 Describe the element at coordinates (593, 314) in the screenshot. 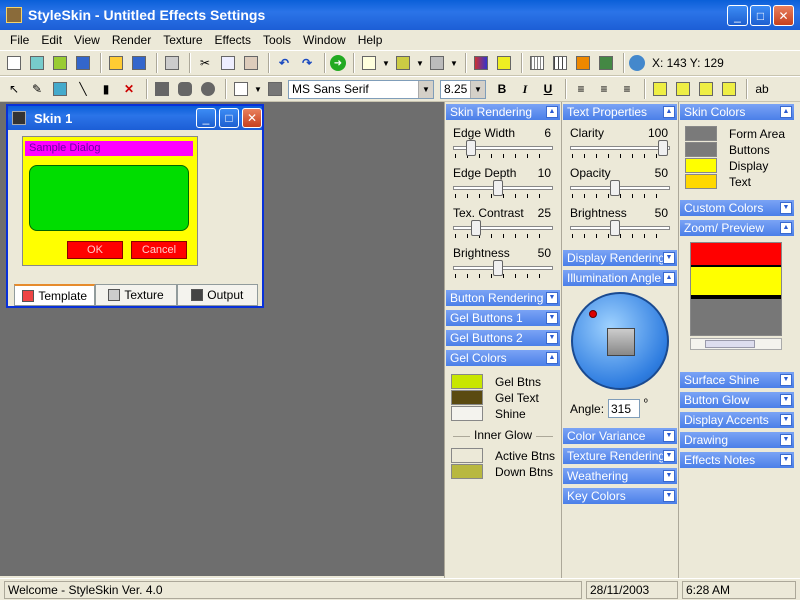

I see `dial-handle` at that location.